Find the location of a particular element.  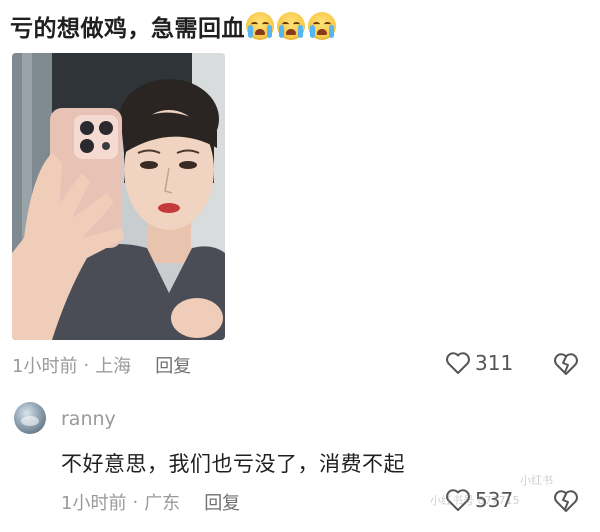

comment-body: 亏的想做鸡，急需回血 is located at coordinates (127, 29).